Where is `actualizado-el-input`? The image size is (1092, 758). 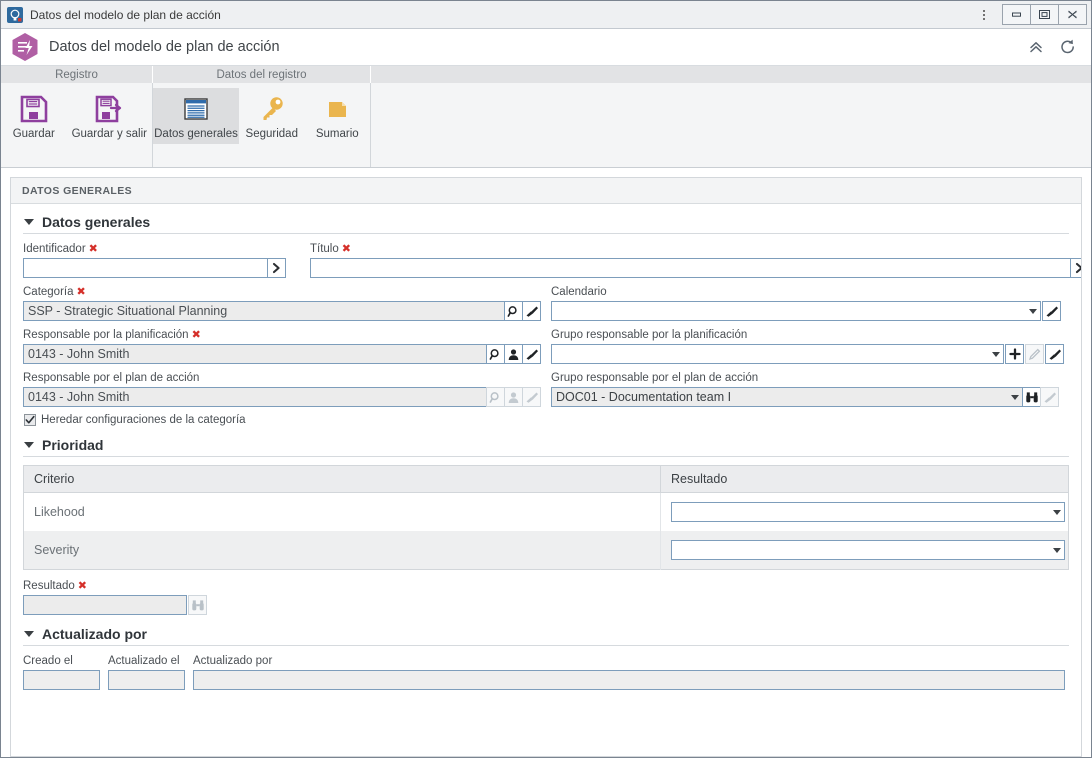 actualizado-el-input is located at coordinates (146, 680).